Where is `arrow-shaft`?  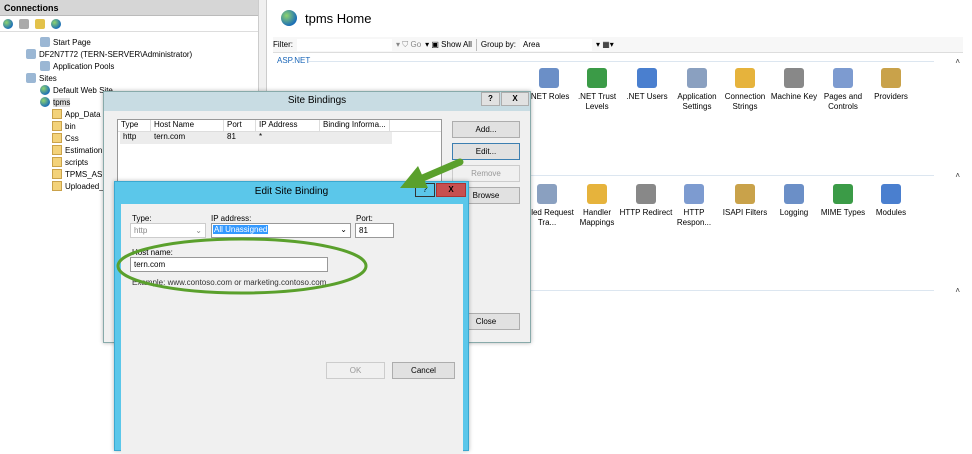 arrow-shaft is located at coordinates (439, 171).